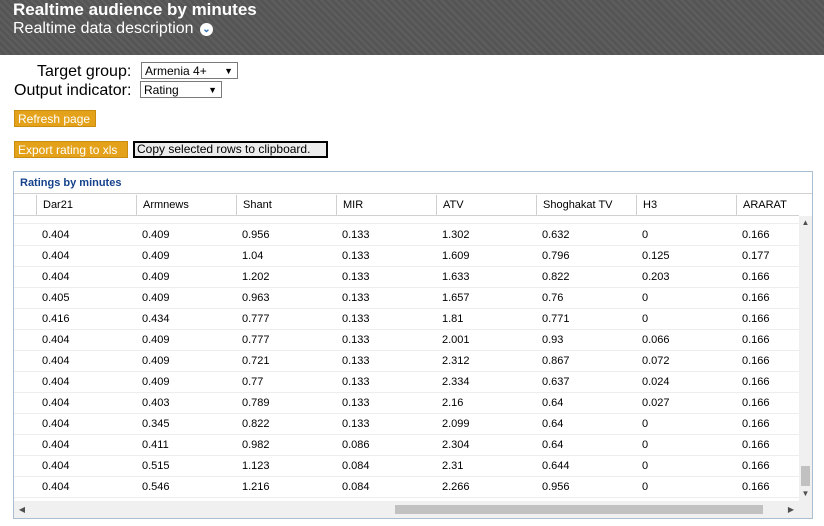 Image resolution: width=824 pixels, height=526 pixels. What do you see at coordinates (453, 466) in the screenshot?
I see `table-cell: 2.31` at bounding box center [453, 466].